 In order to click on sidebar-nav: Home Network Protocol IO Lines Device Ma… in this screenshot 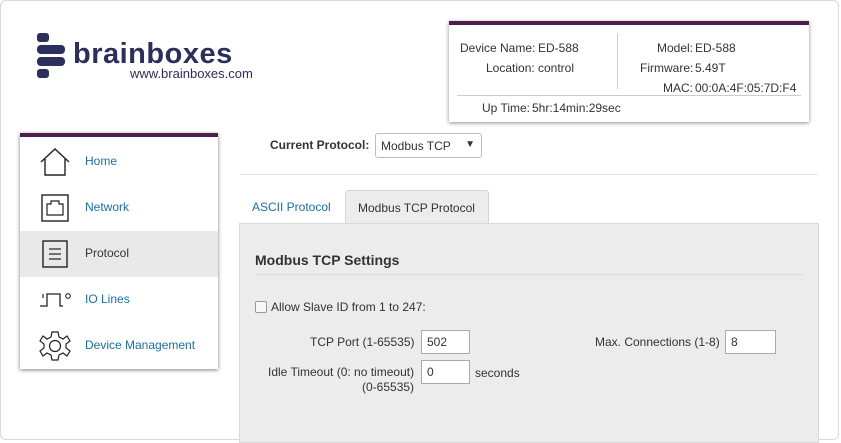, I will do `click(119, 251)`.